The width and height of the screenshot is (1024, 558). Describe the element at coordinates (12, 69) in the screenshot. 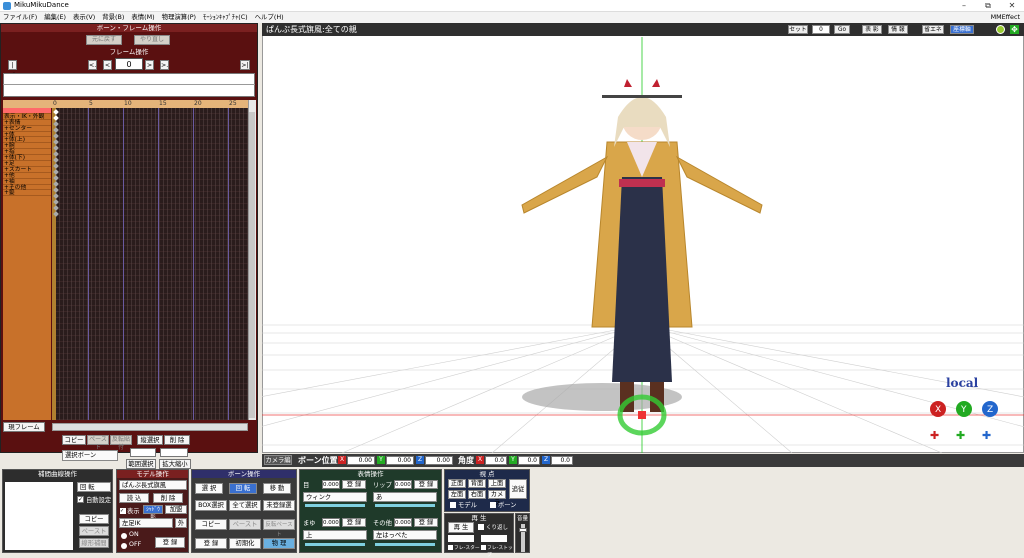

I see `first-frame-button: |<` at that location.